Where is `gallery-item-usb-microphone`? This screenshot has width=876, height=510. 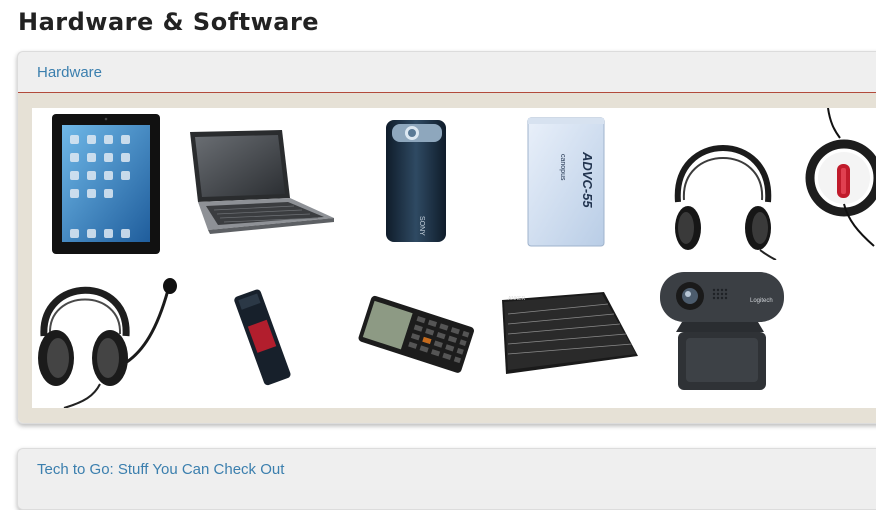 gallery-item-usb-microphone is located at coordinates (840, 179).